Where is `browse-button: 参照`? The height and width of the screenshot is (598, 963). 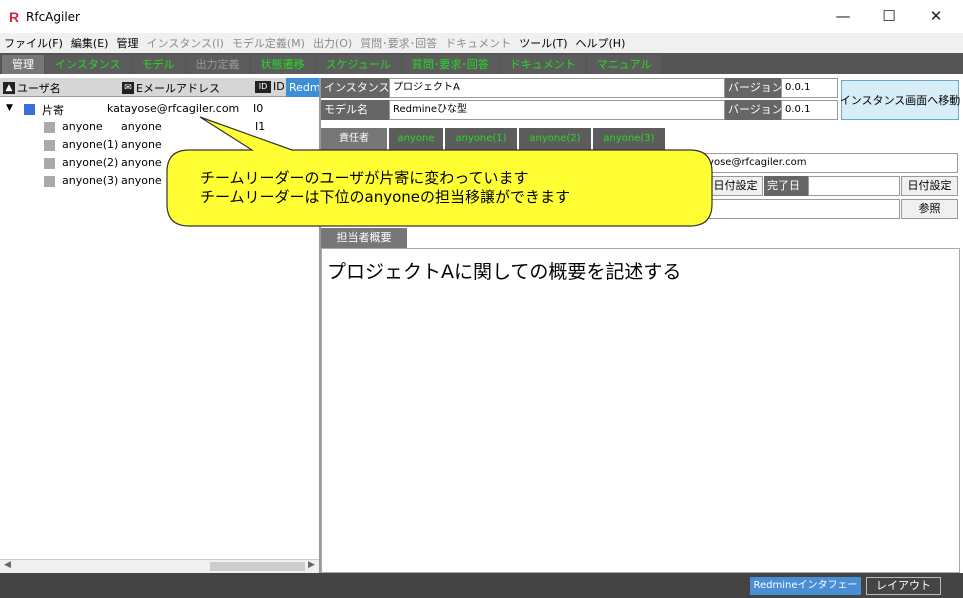
browse-button: 参照 is located at coordinates (929, 209).